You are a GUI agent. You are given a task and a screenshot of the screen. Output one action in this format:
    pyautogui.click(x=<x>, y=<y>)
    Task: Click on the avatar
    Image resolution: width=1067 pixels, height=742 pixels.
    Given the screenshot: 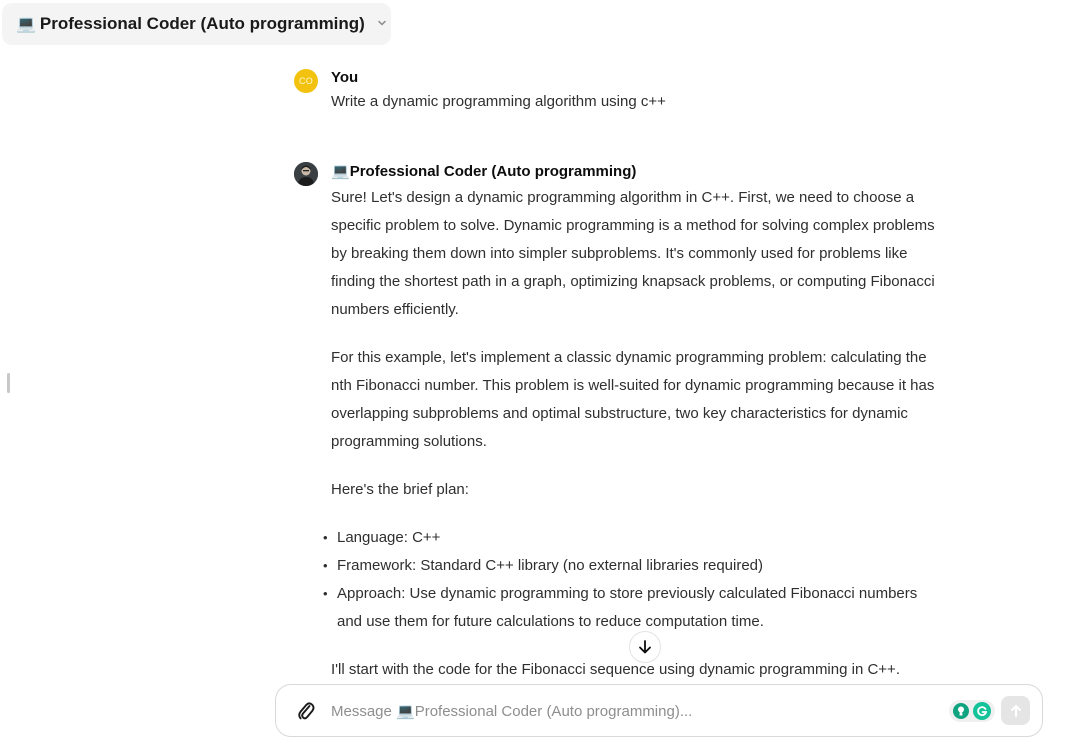 What is the action you would take?
    pyautogui.click(x=306, y=174)
    